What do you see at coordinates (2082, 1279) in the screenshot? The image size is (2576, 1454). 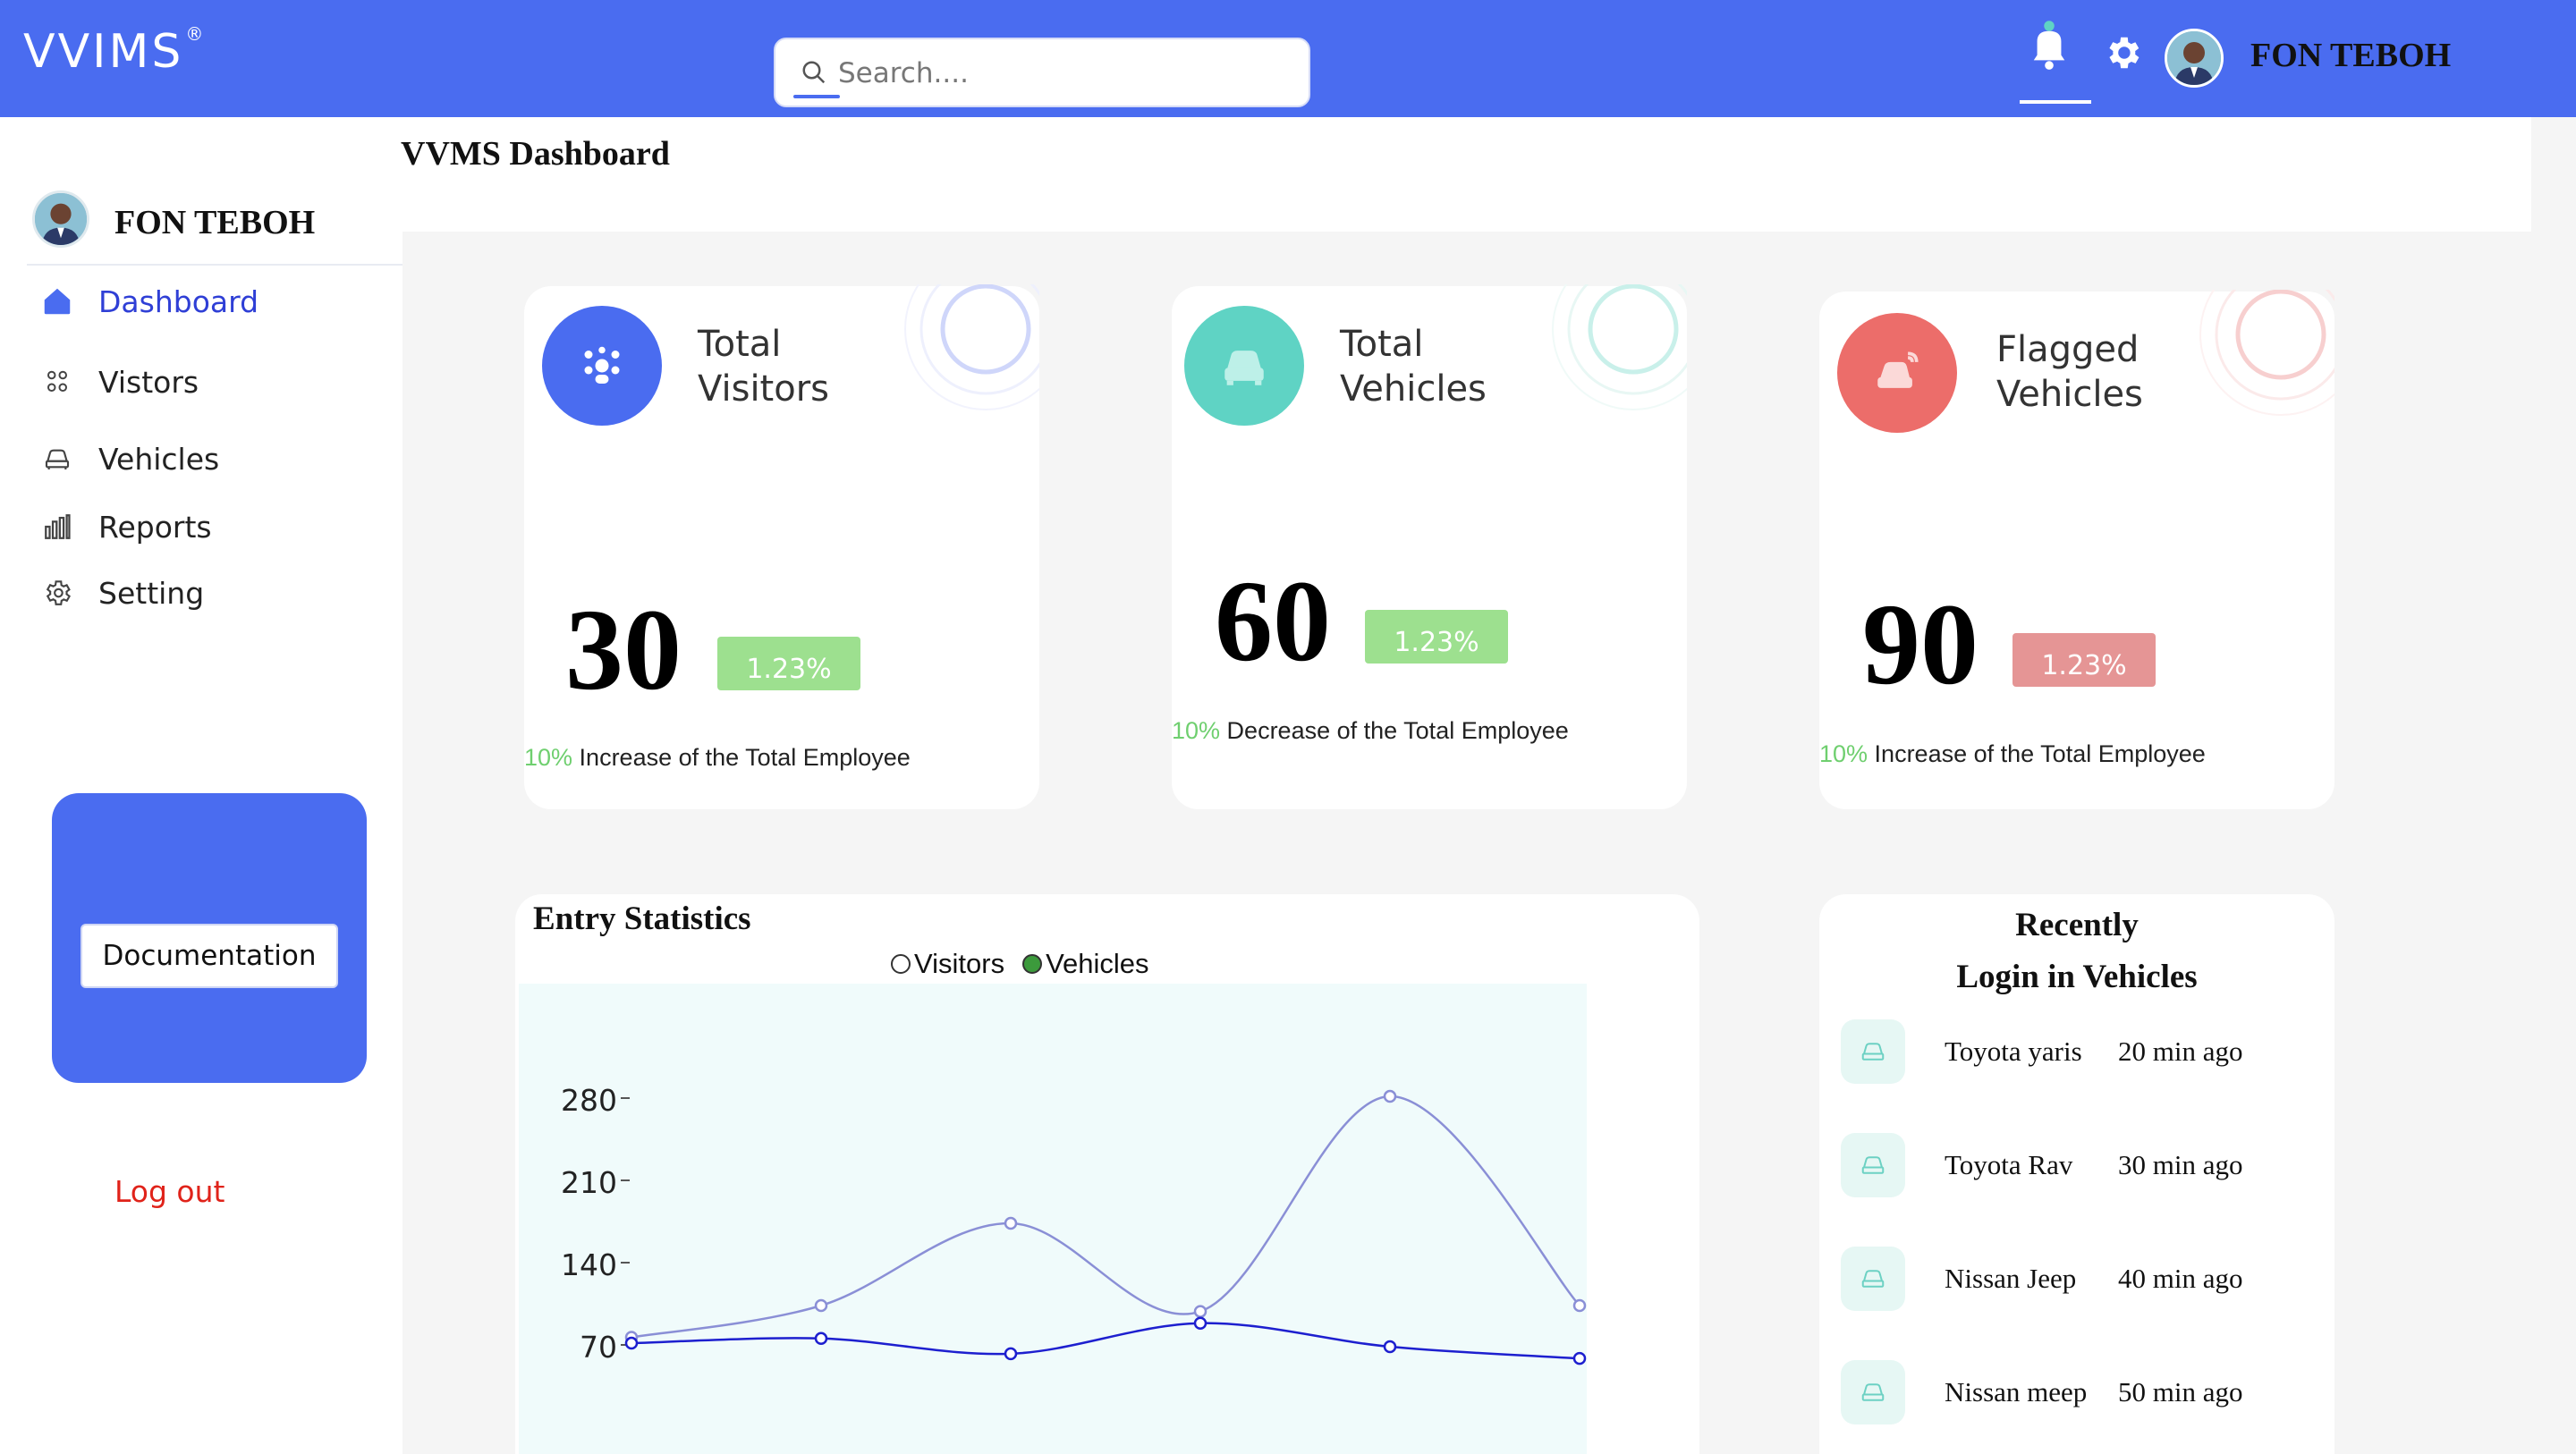 I see `list-item: Nissan Jeep 40 min ago` at bounding box center [2082, 1279].